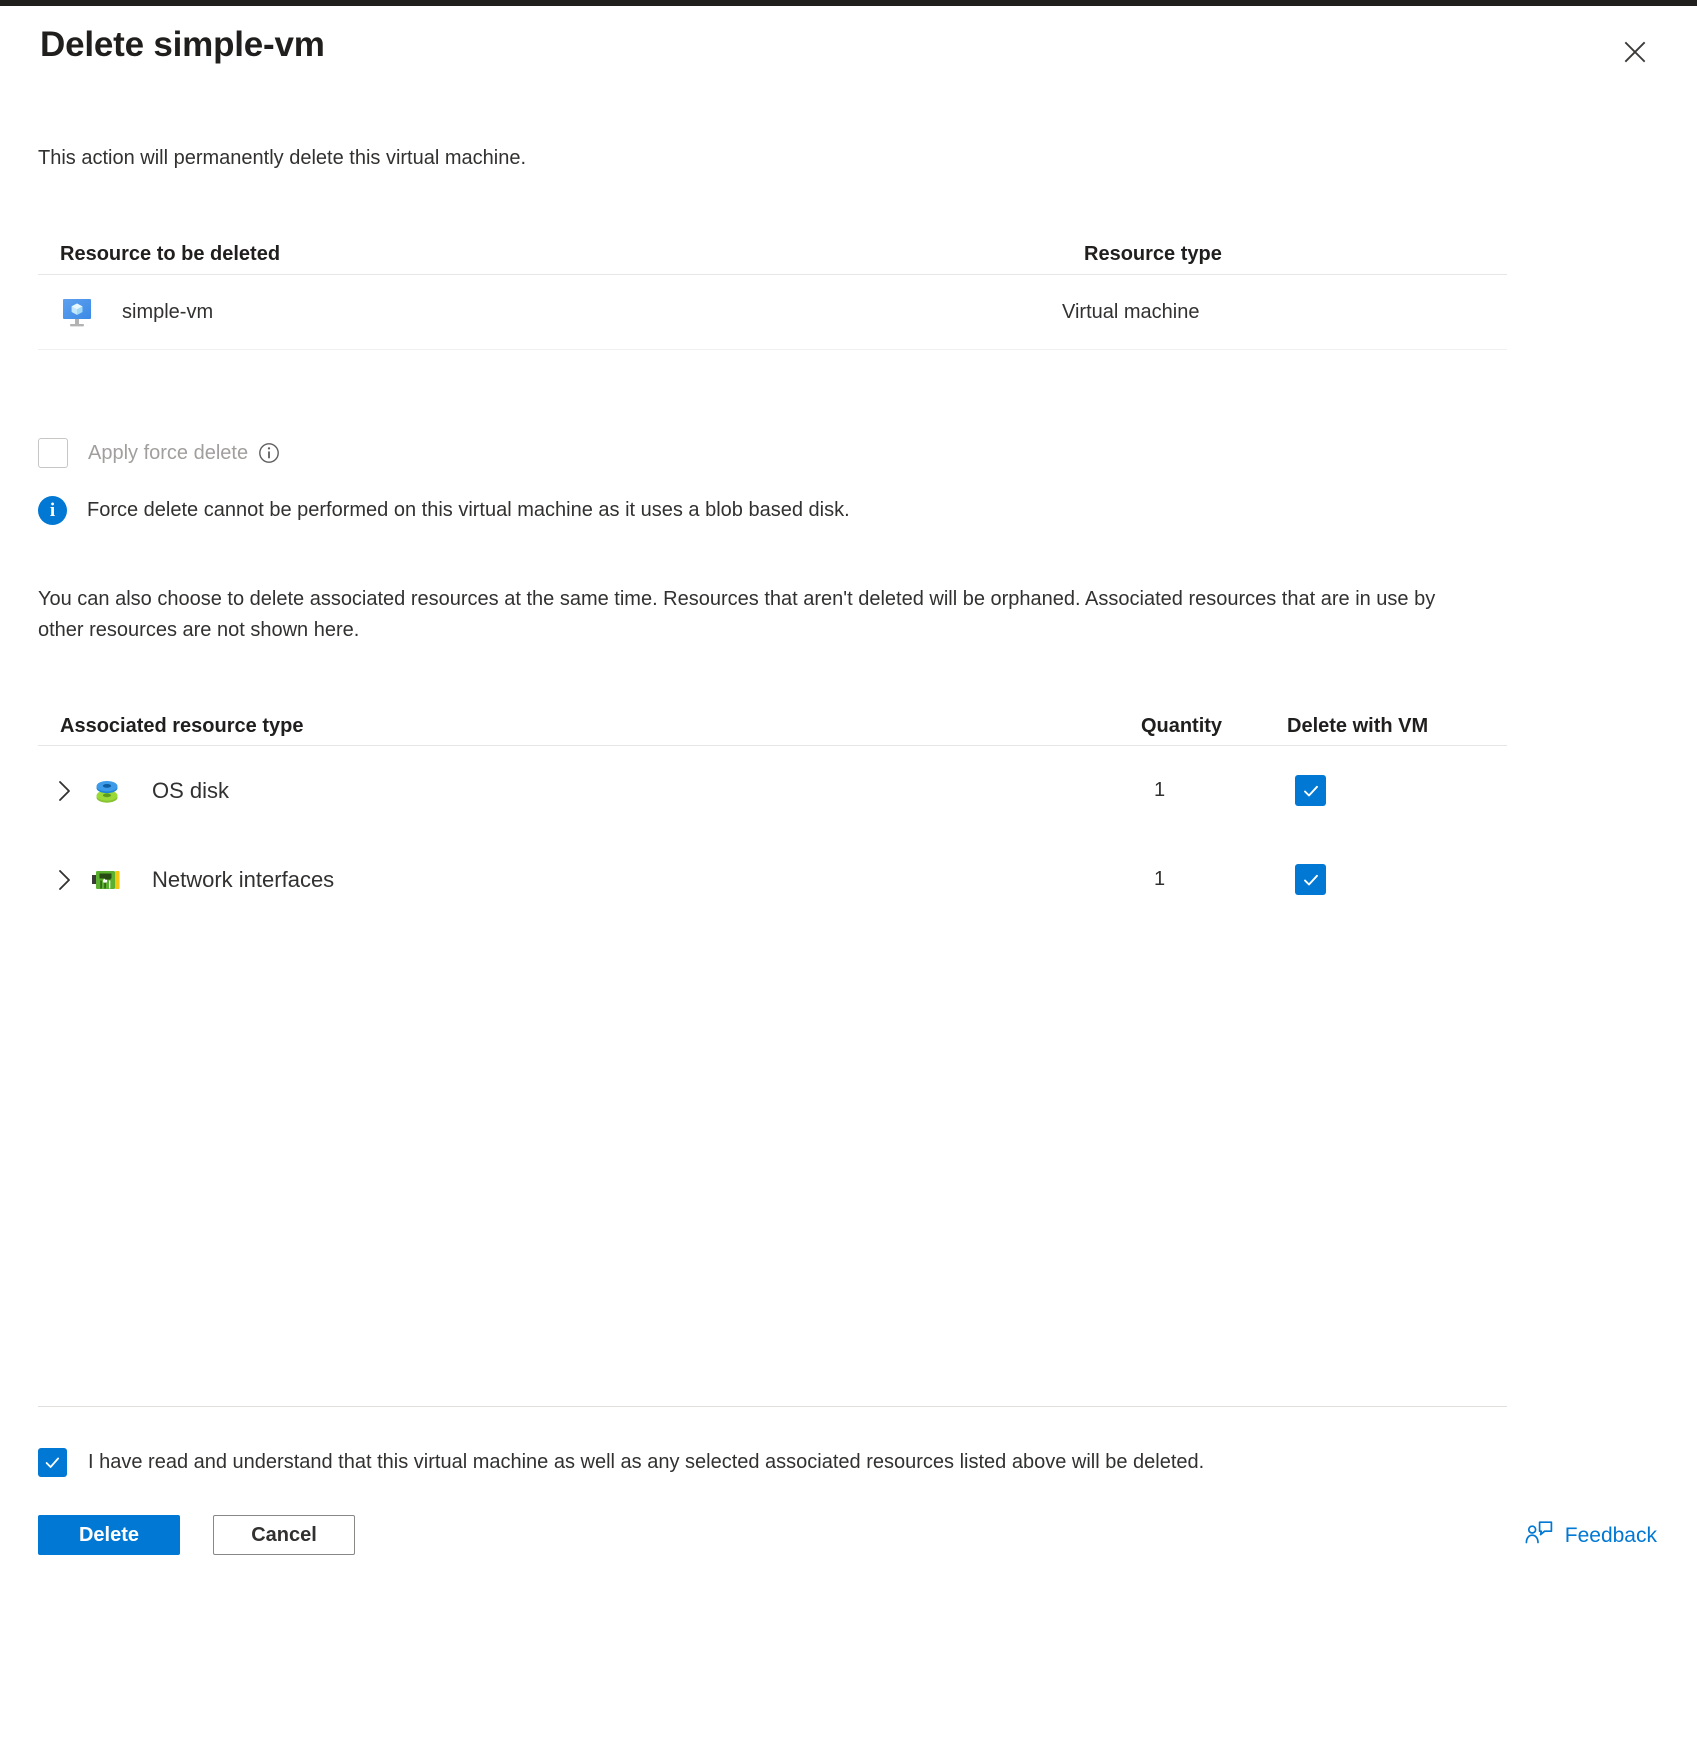 The height and width of the screenshot is (1747, 1697). Describe the element at coordinates (1358, 726) in the screenshot. I see `column-header-delete-with-vm: Delete with VM` at that location.